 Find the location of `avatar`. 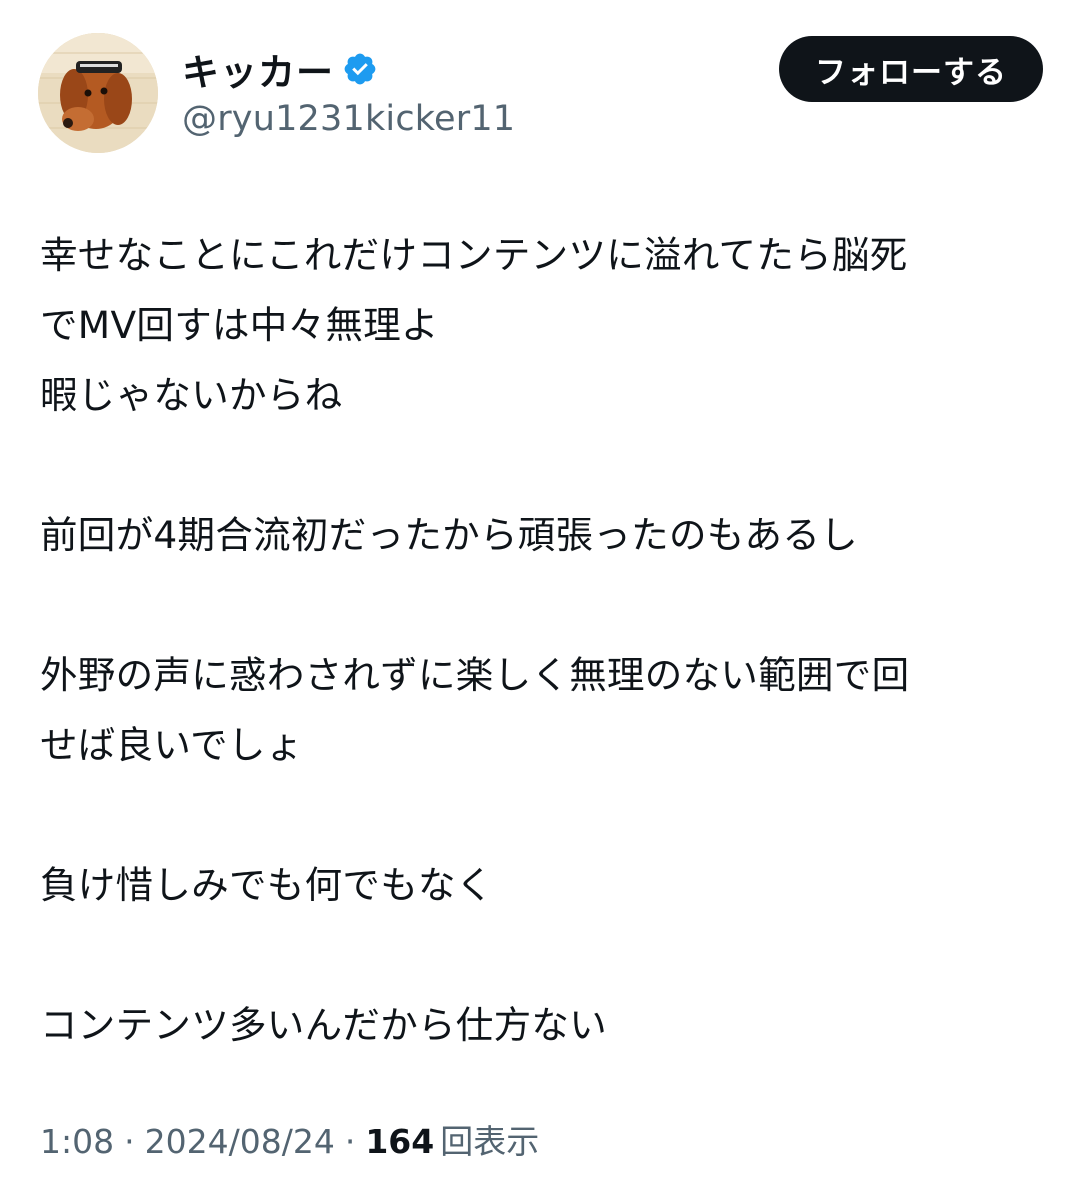

avatar is located at coordinates (98, 93).